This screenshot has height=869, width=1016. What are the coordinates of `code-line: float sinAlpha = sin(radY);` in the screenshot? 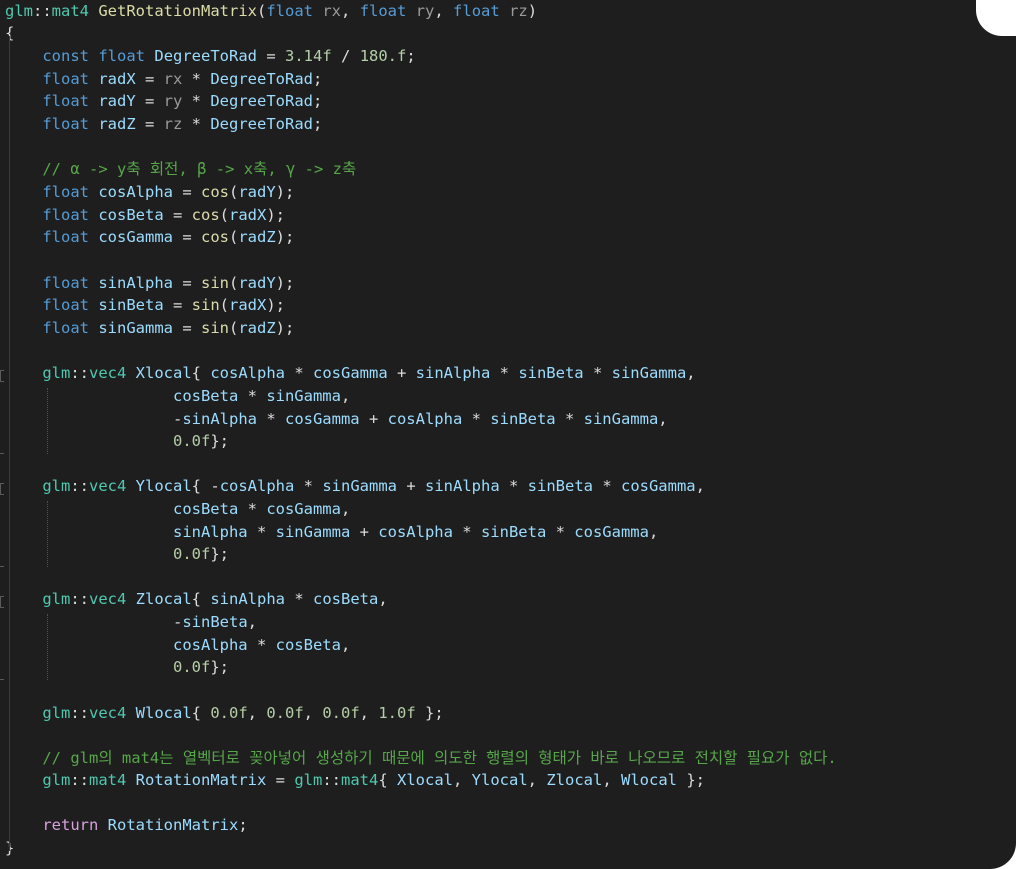 It's located at (149, 283).